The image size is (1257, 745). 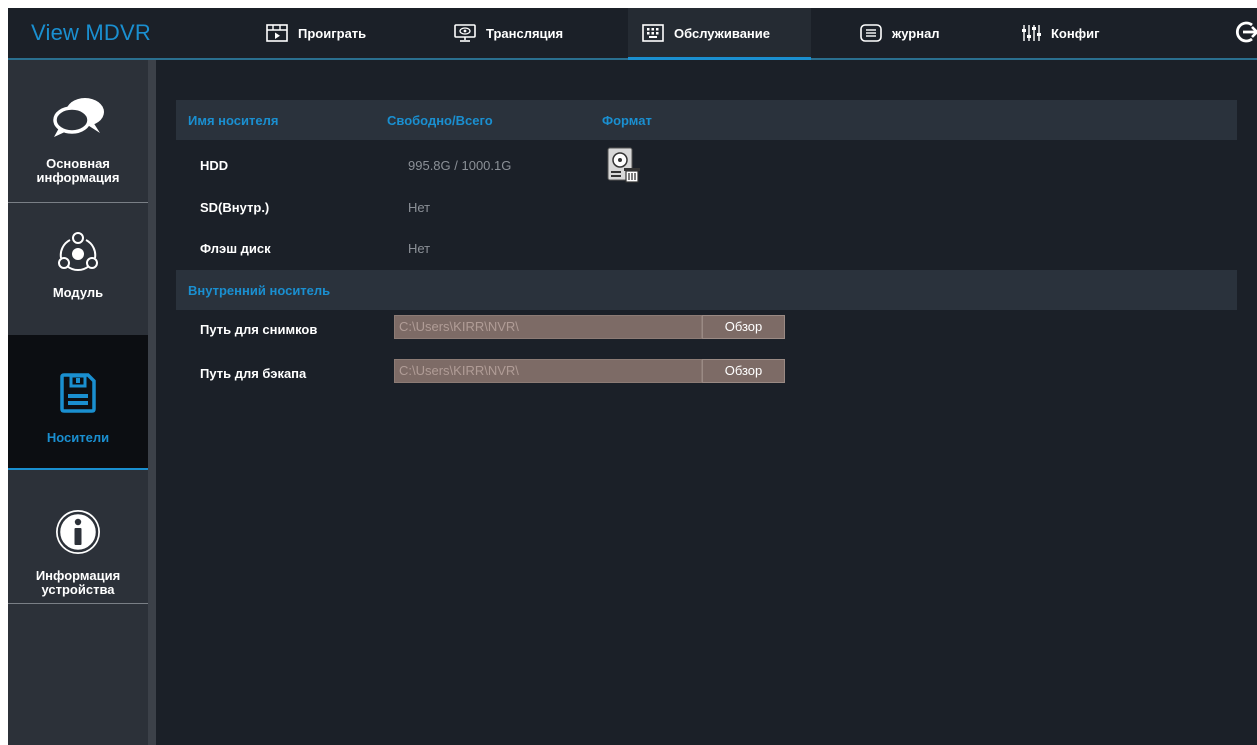 What do you see at coordinates (235, 248) in the screenshot?
I see `storage-name-flash: Флэш диск` at bounding box center [235, 248].